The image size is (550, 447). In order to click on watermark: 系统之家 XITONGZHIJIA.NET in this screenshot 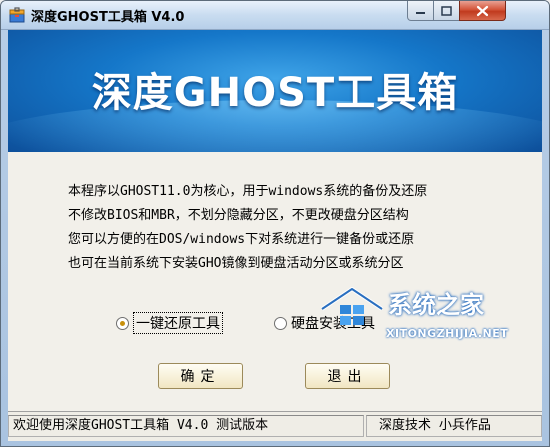, I will do `click(433, 320)`.